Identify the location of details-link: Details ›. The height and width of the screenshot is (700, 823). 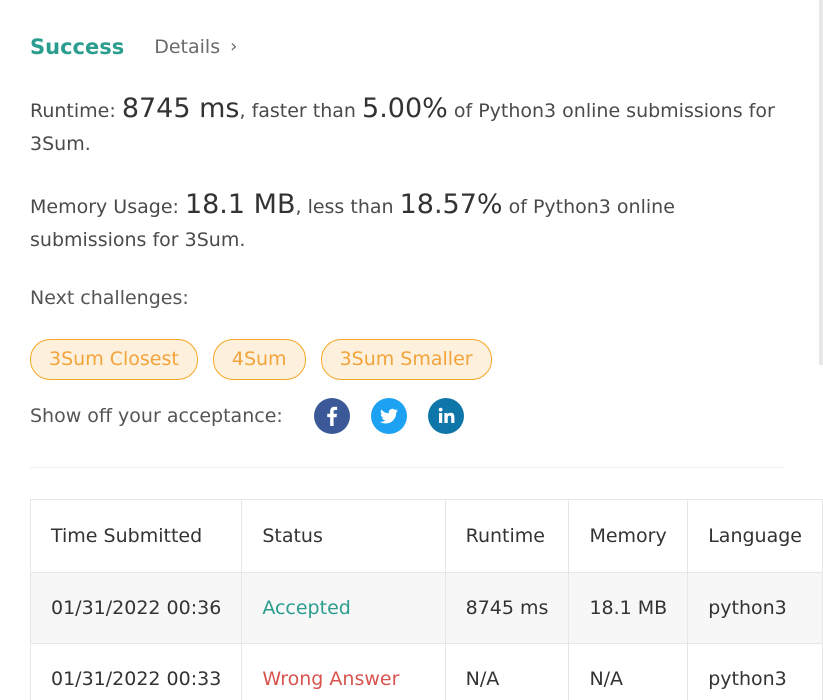
(196, 47).